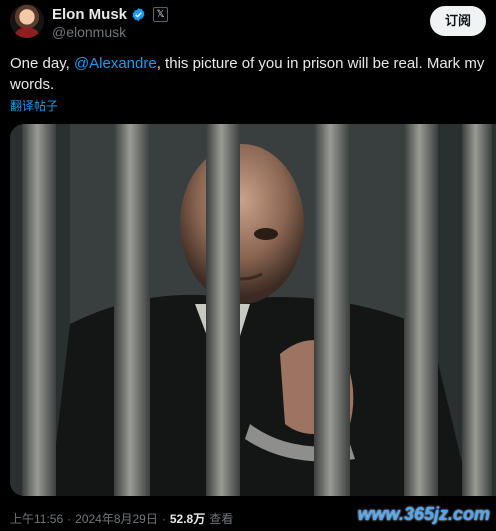  I want to click on avatar-shirt, so click(27, 33).